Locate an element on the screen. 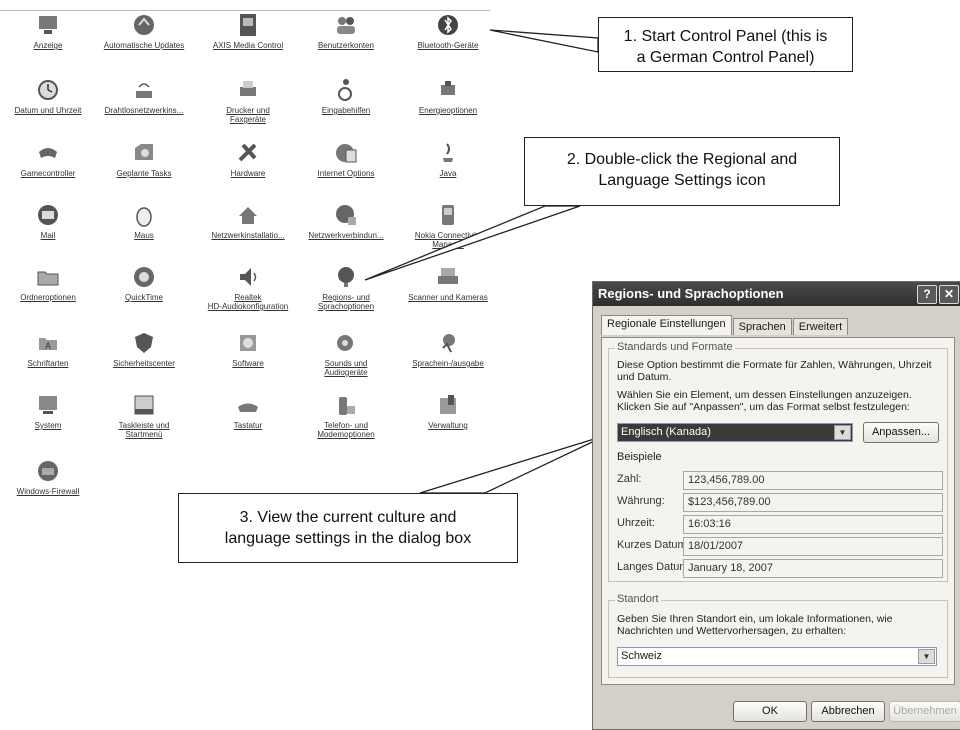 This screenshot has width=960, height=730. tab-languages: Sprachen is located at coordinates (762, 326).